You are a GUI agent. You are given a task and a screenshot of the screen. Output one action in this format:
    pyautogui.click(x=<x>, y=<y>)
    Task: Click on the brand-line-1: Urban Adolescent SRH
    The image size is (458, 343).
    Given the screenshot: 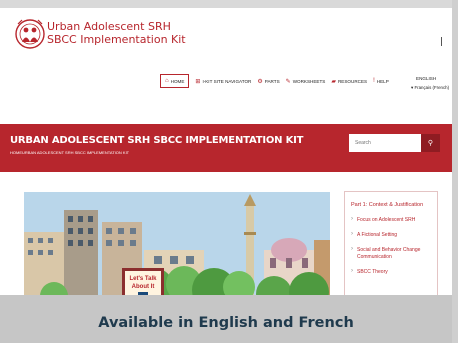 What is the action you would take?
    pyautogui.click(x=109, y=26)
    